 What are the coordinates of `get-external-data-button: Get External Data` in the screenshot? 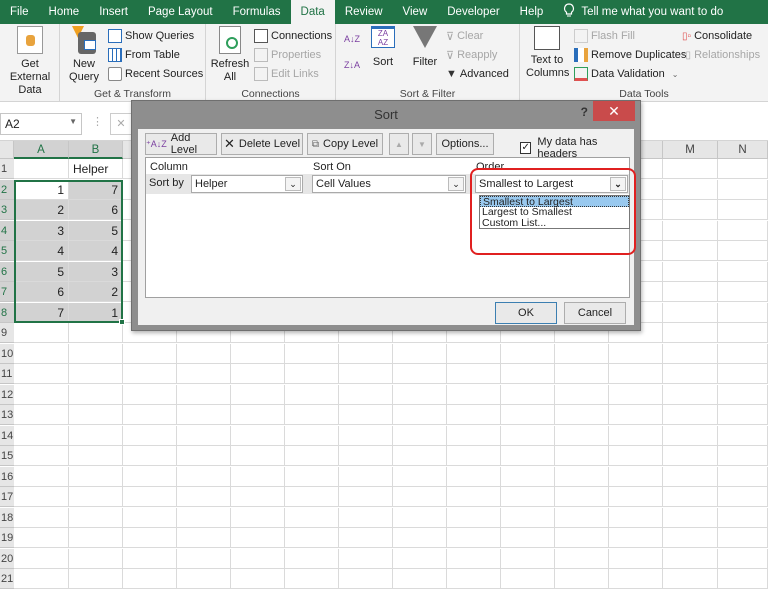 It's located at (30, 61).